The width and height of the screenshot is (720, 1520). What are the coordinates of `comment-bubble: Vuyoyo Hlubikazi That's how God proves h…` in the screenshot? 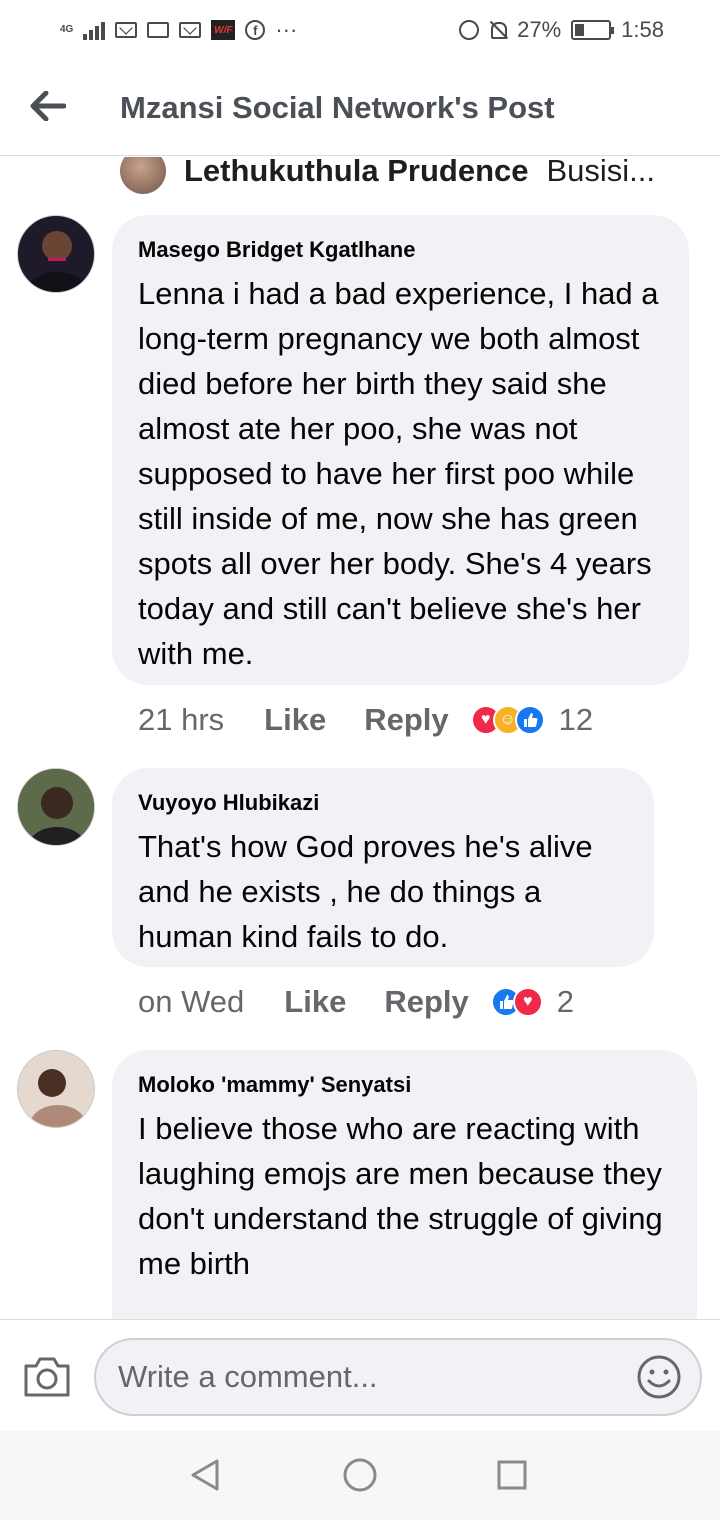 It's located at (383, 867).